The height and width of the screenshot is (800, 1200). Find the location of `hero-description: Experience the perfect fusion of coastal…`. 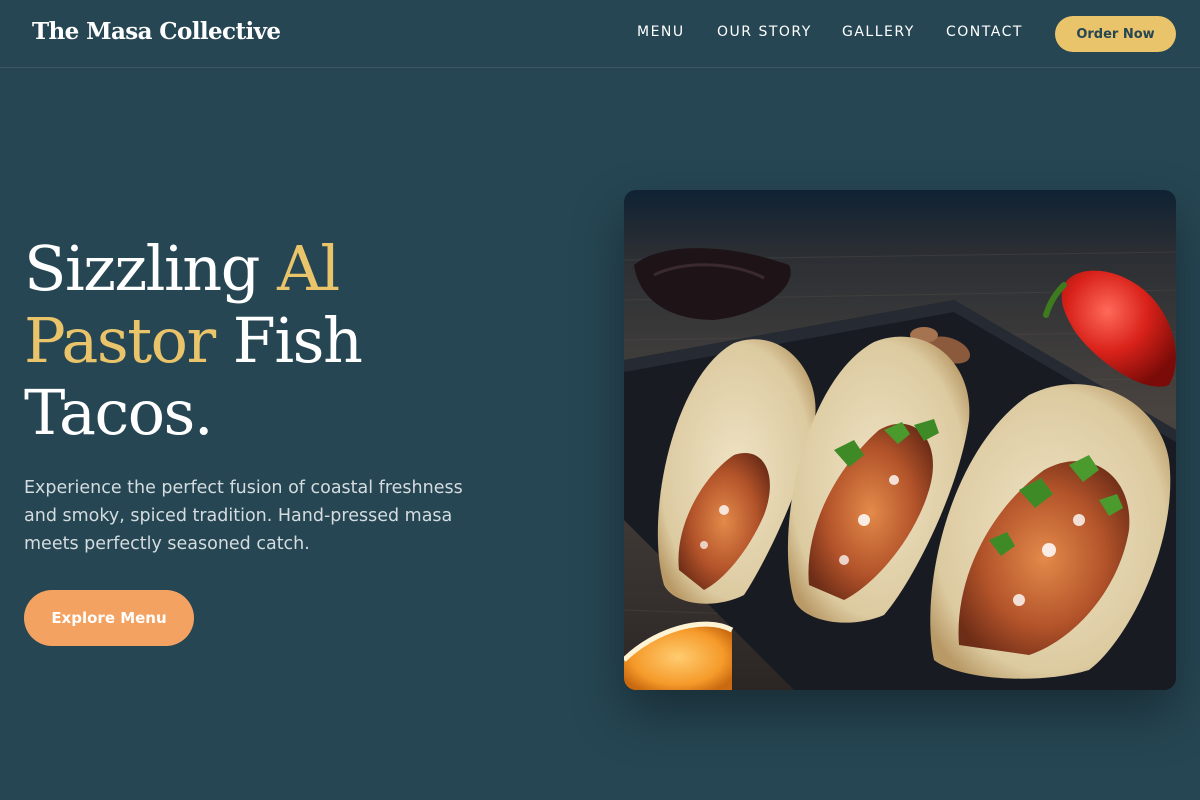

hero-description: Experience the perfect fusion of coastal… is located at coordinates (243, 516).